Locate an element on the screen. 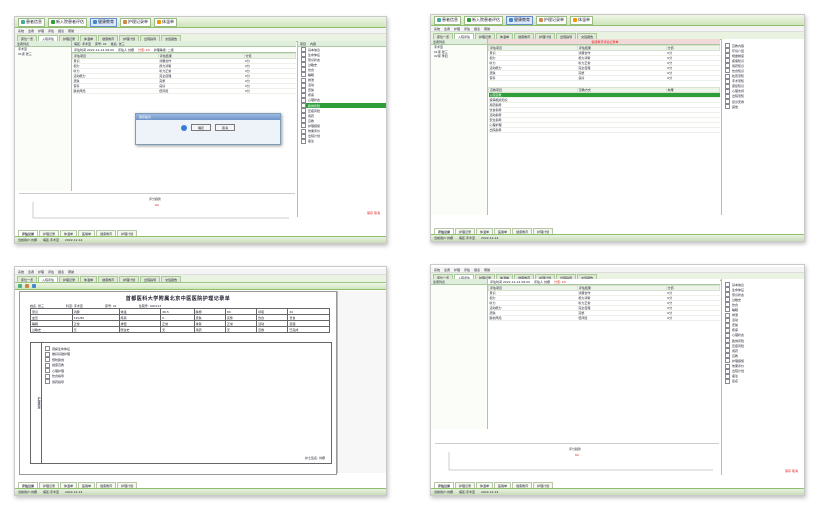 This screenshot has width=826, height=524. item-label: 过敏史 is located at coordinates (737, 299).